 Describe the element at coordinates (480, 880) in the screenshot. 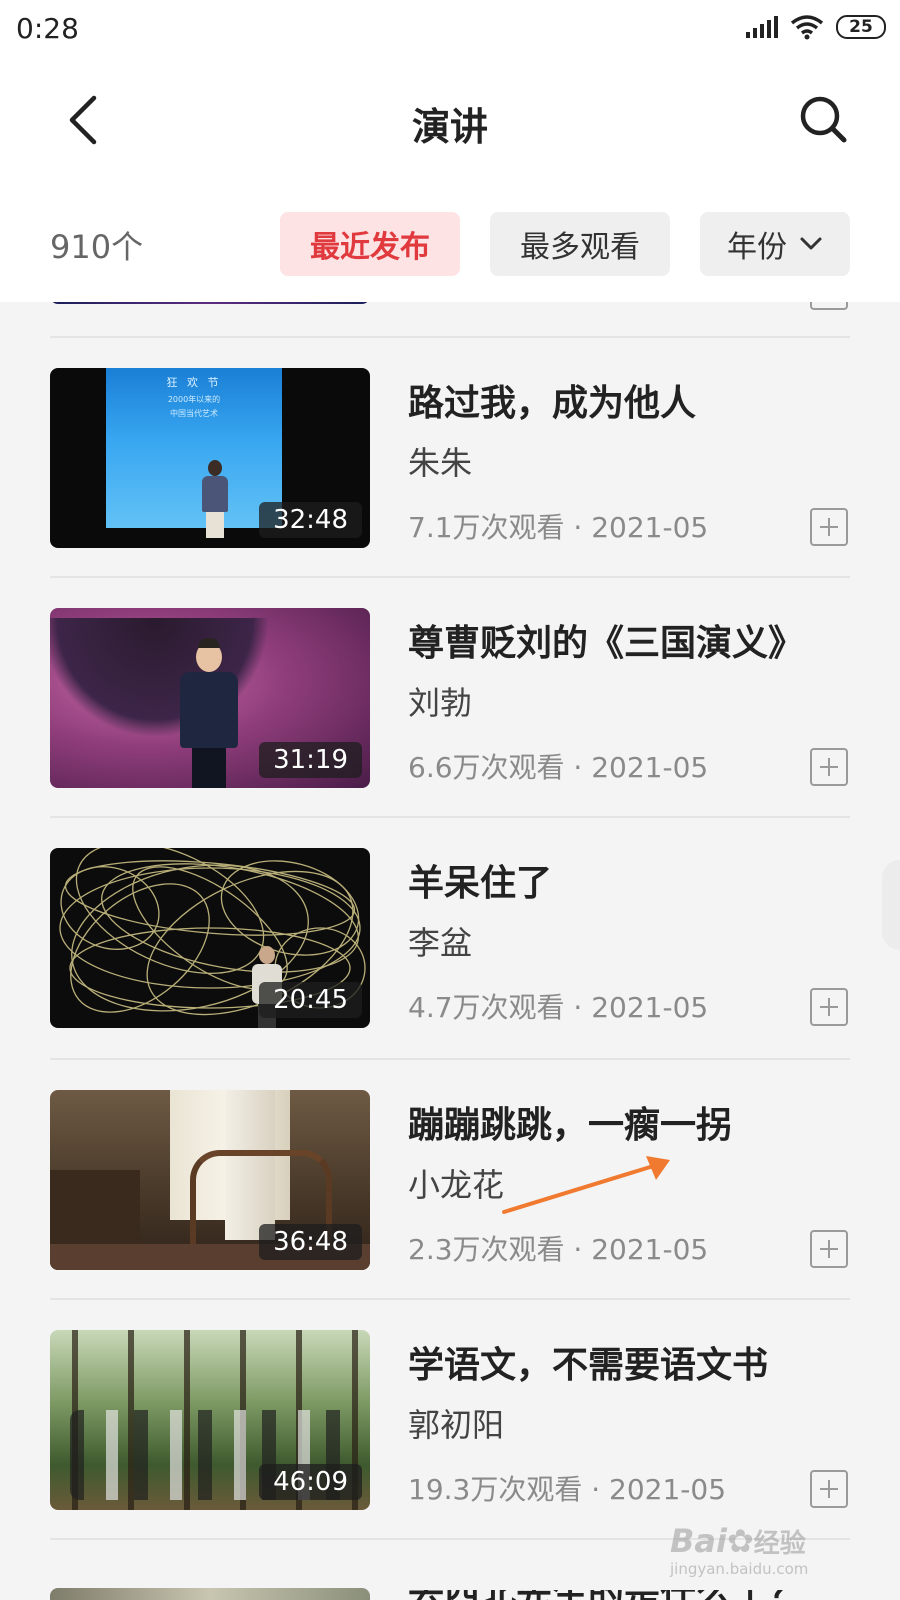

I see `video-title: 羊呆住了` at that location.